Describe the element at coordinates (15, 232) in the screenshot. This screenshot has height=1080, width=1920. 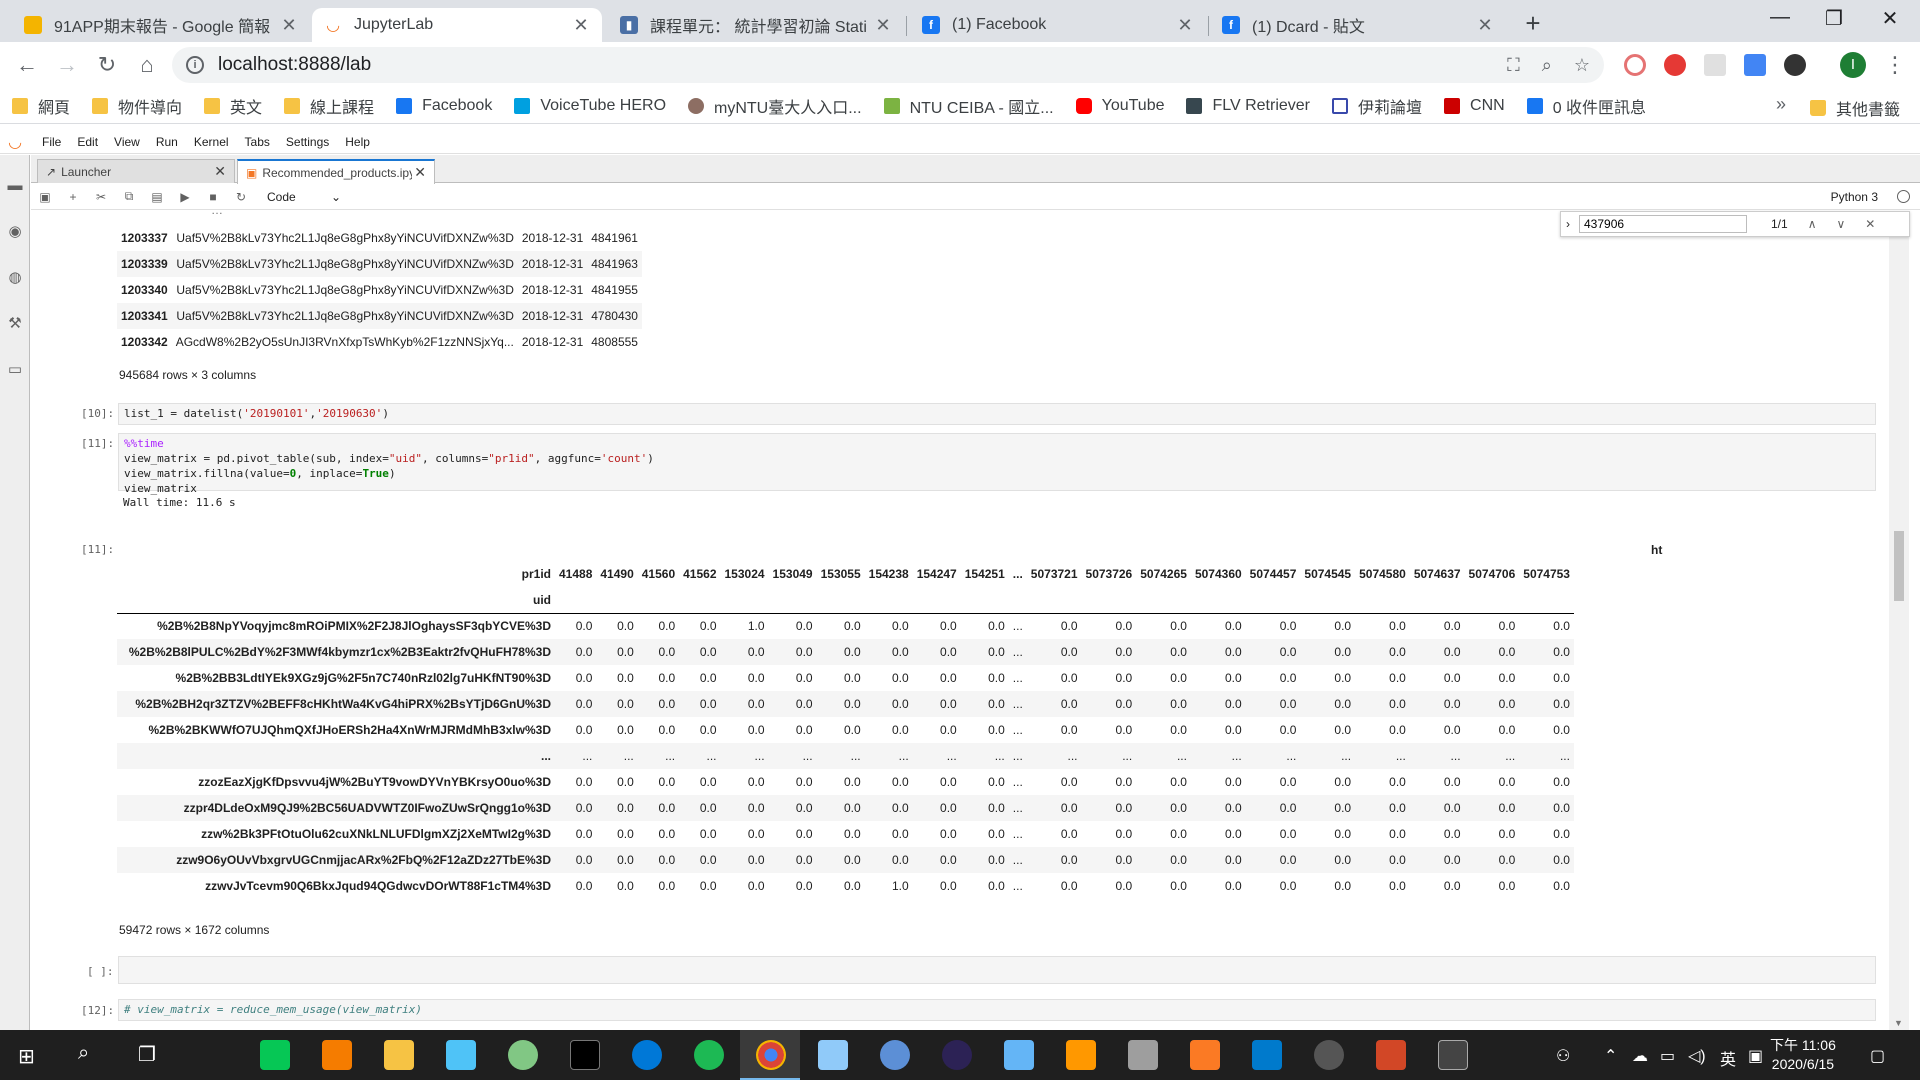
I see `running-icon: ◉` at that location.